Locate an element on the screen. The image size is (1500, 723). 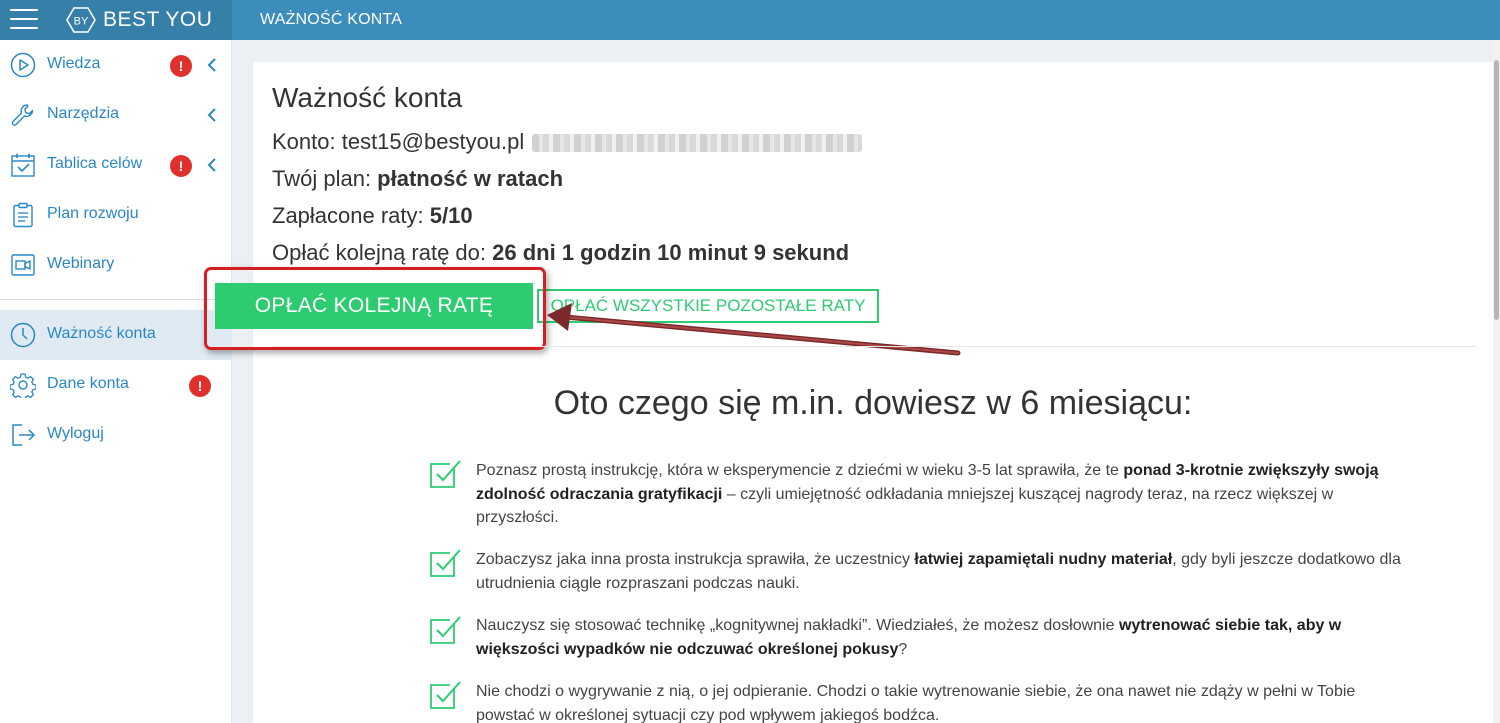
sidebar-item-dane-konta: Dane konta ! is located at coordinates (116, 385).